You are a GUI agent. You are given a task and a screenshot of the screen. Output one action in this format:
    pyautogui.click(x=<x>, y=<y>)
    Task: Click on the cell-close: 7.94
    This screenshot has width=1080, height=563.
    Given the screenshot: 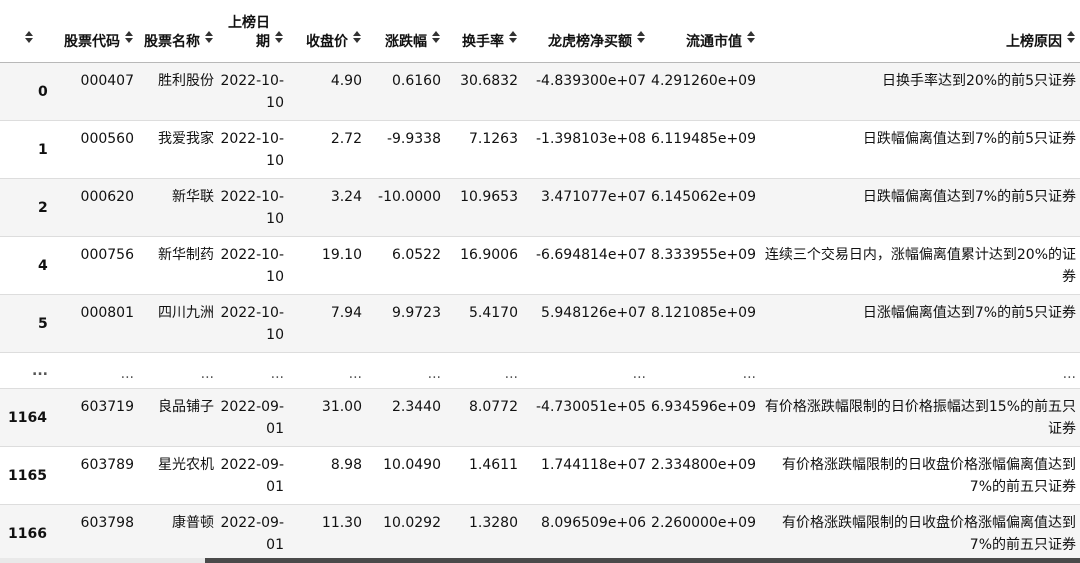 What is the action you would take?
    pyautogui.click(x=346, y=313)
    